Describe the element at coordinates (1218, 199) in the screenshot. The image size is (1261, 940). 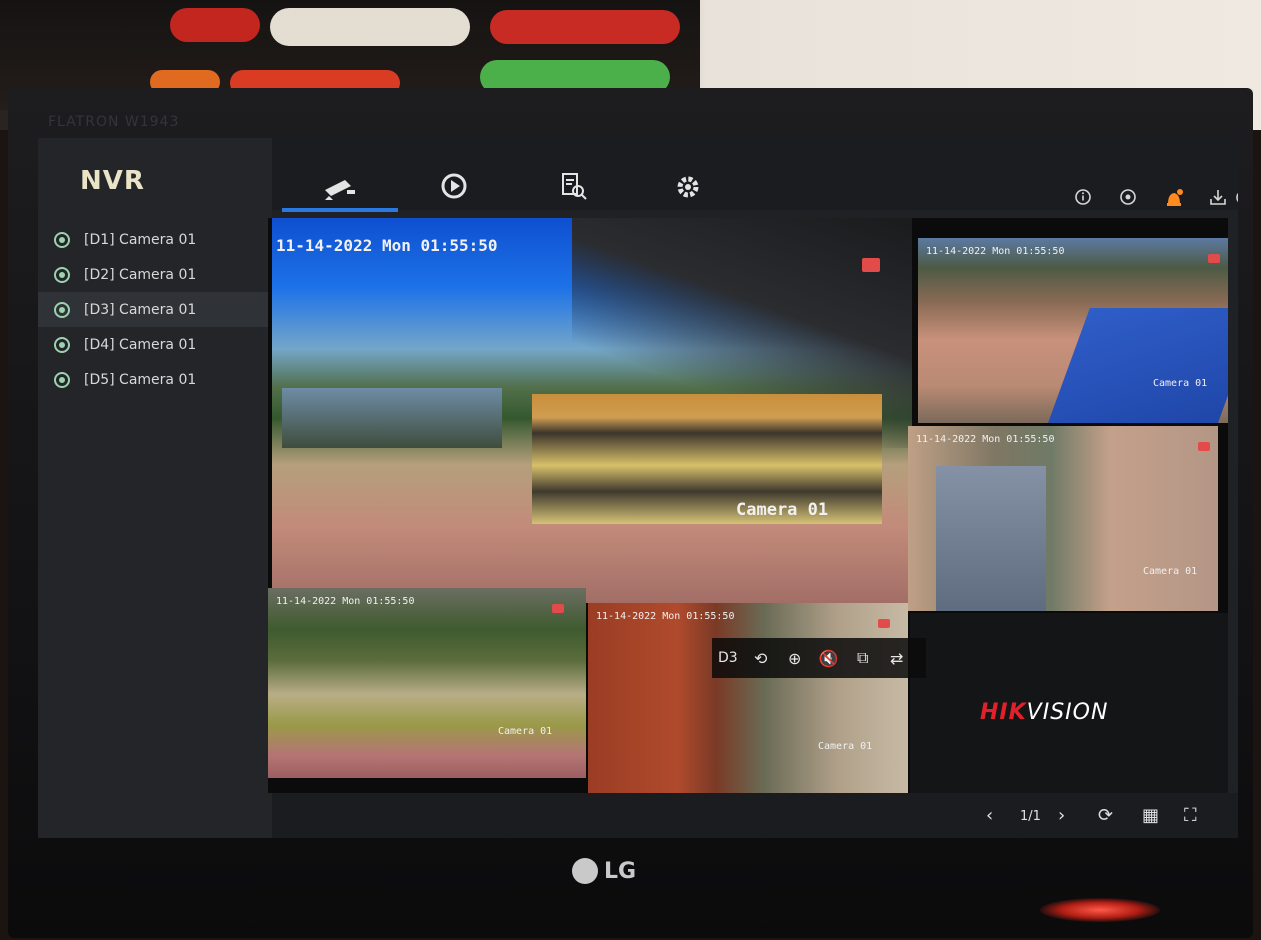
I see `download-icon` at that location.